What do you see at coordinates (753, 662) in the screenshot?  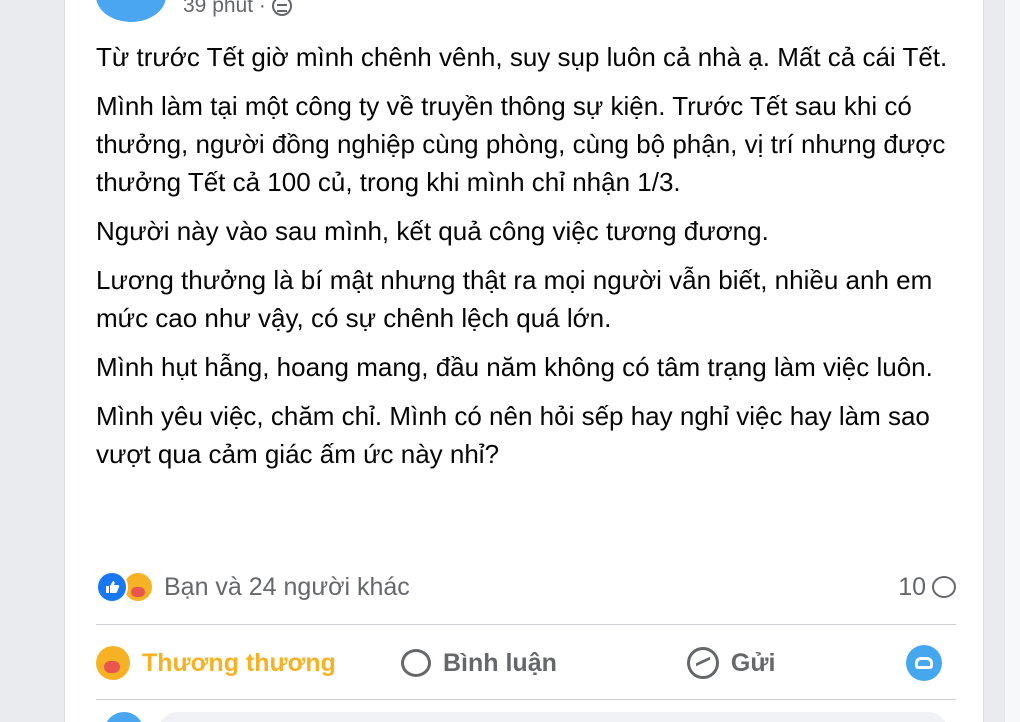 I see `send-label: Gửi` at bounding box center [753, 662].